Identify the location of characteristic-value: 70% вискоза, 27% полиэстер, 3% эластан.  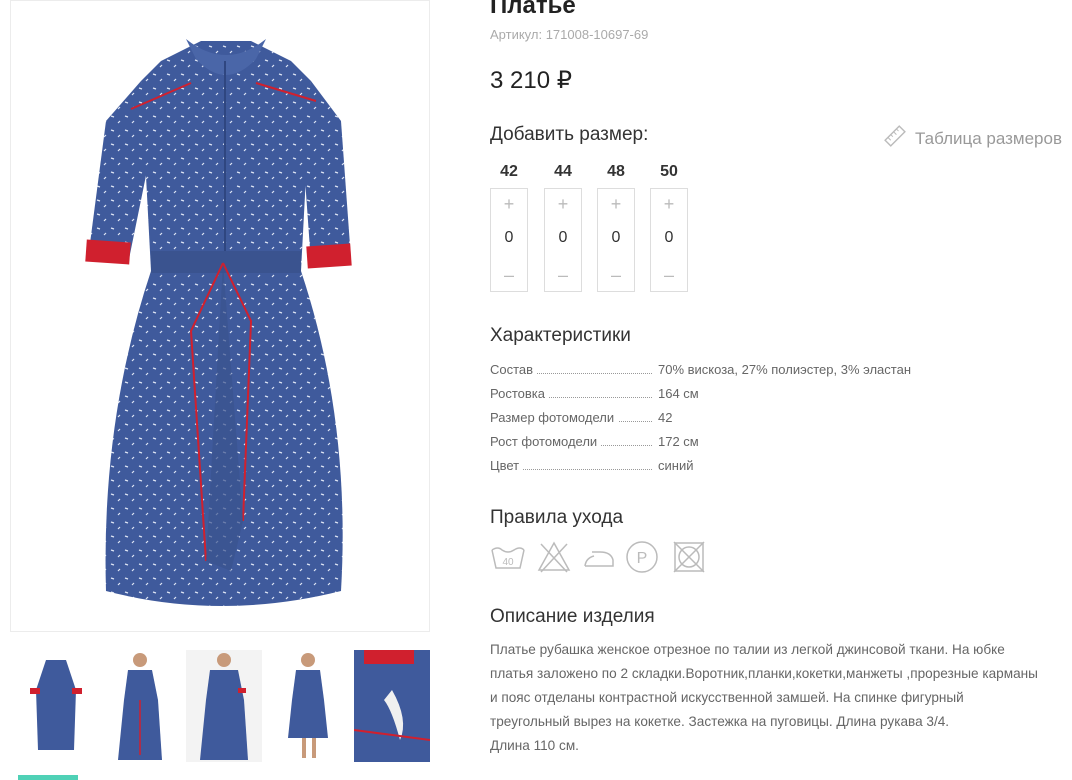
(784, 370).